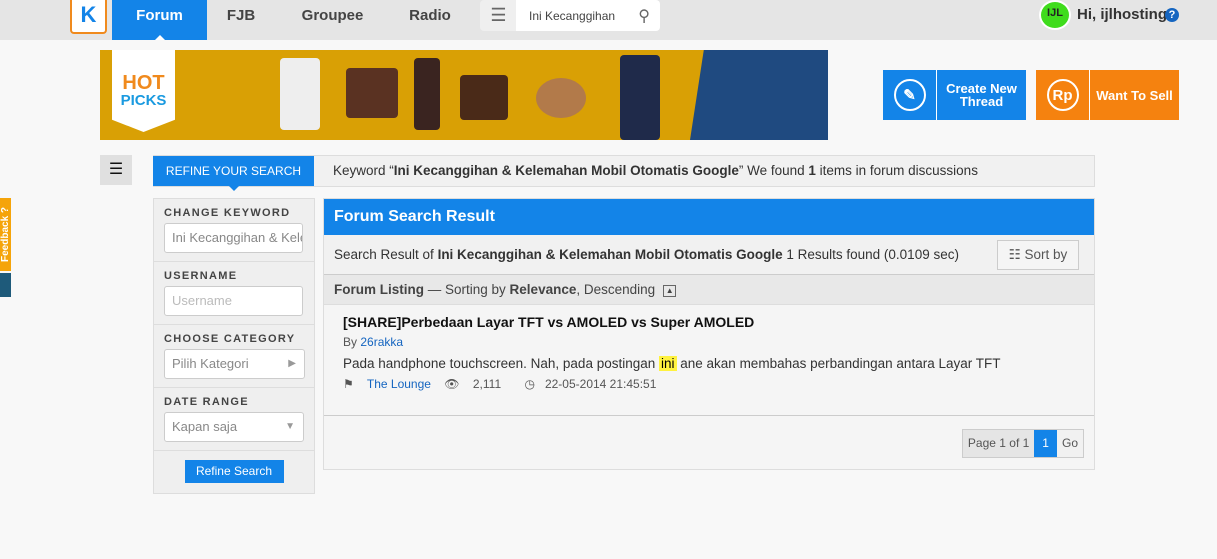 This screenshot has width=1217, height=559. Describe the element at coordinates (233, 301) in the screenshot. I see `username-input: Username` at that location.